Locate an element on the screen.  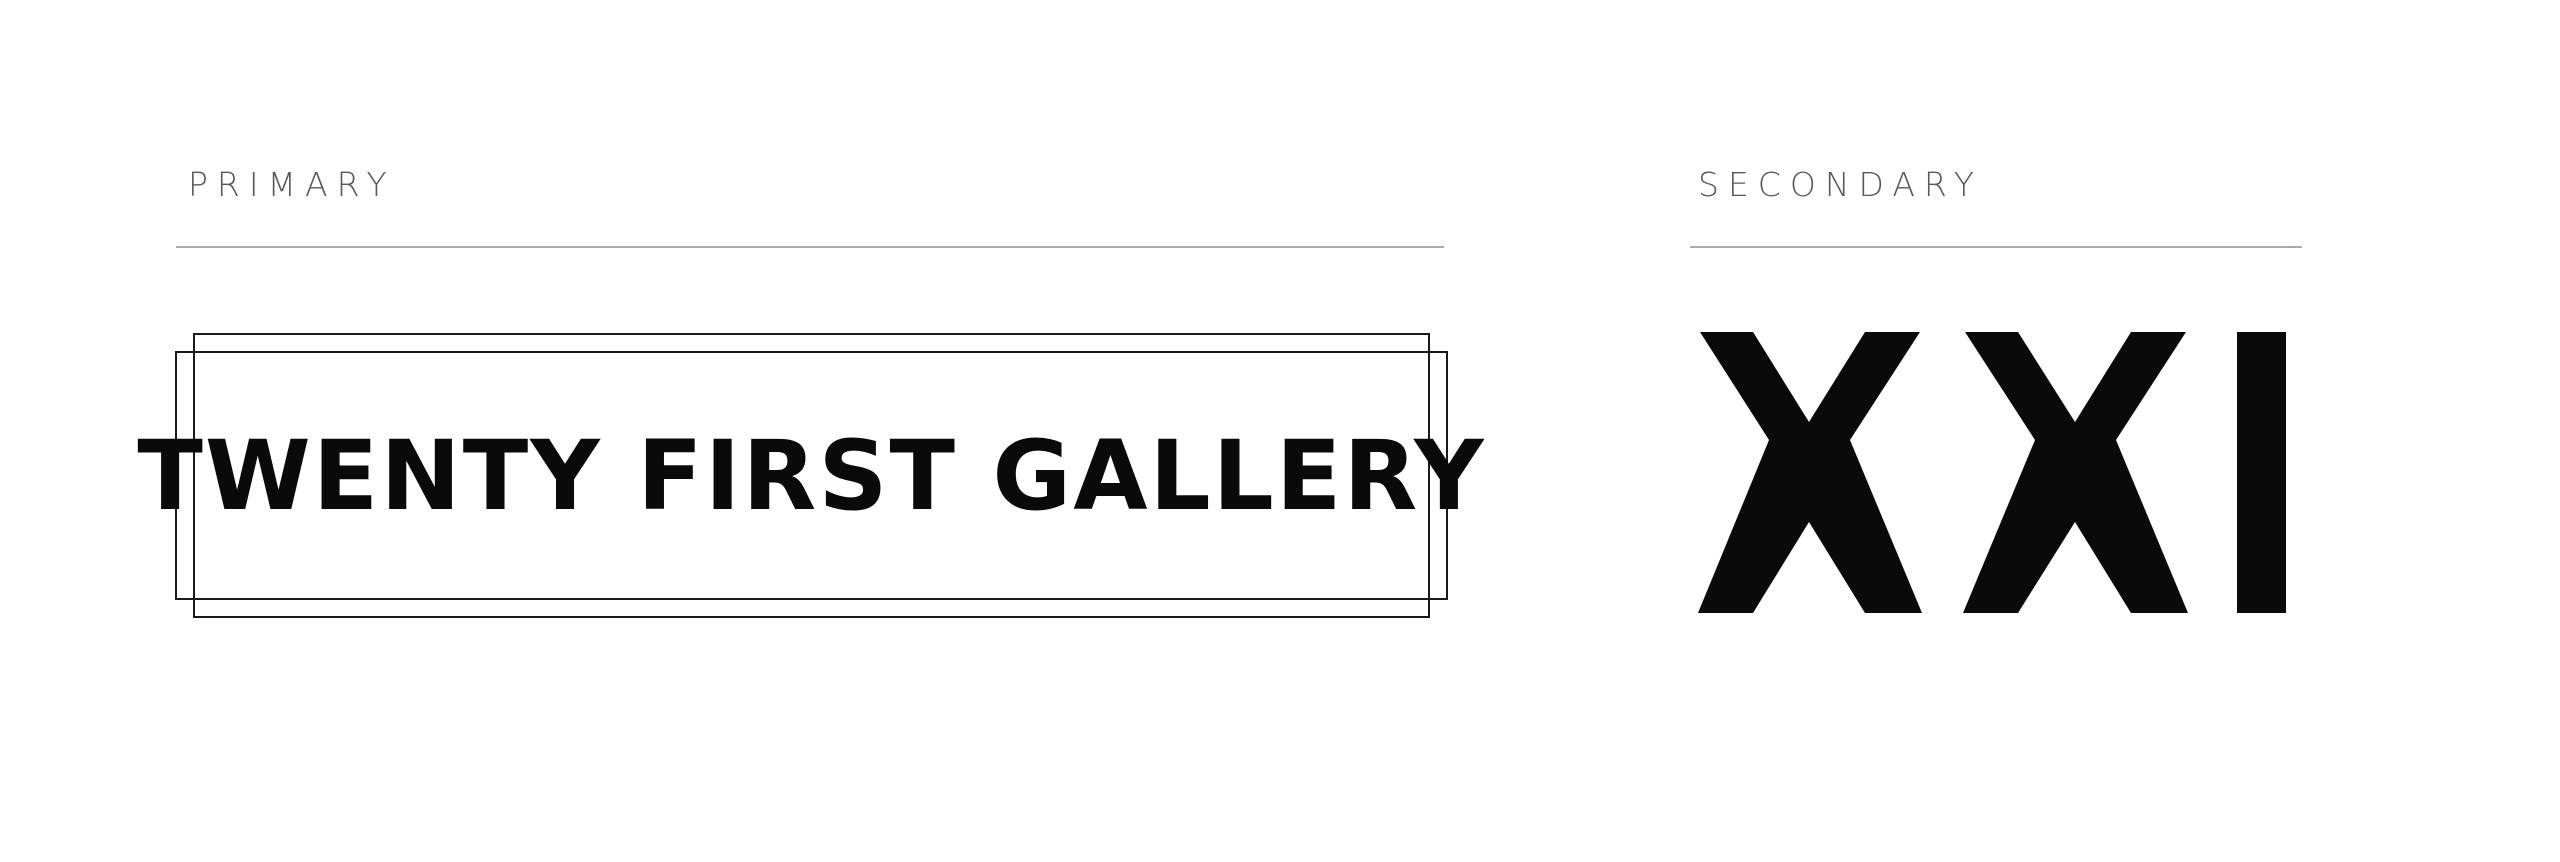
secondary-divider is located at coordinates (1996, 247).